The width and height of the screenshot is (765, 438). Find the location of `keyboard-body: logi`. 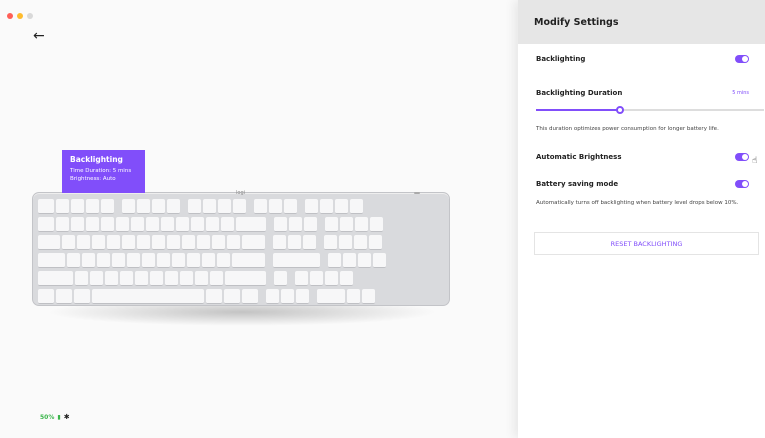

keyboard-body: logi is located at coordinates (241, 248).